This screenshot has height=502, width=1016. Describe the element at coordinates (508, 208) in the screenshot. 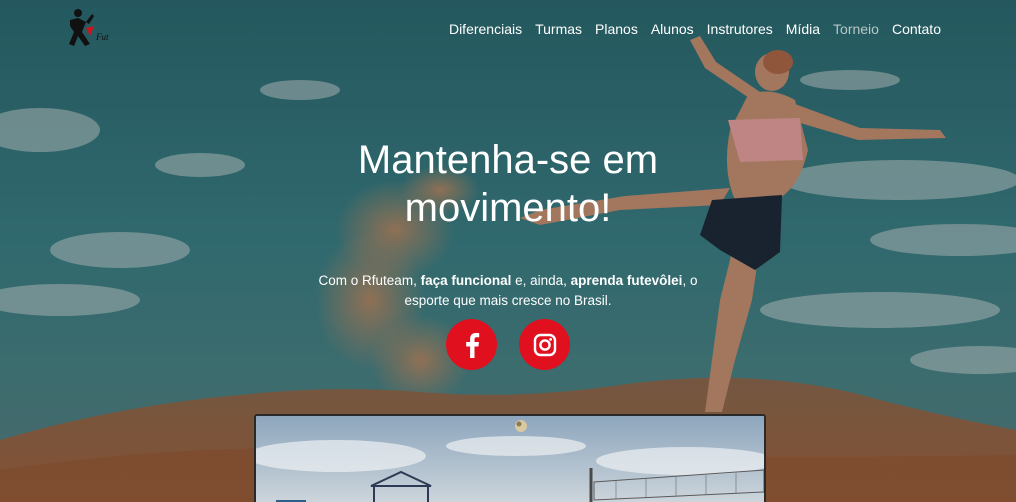

I see `hero-headline-line-2: movimento!` at that location.